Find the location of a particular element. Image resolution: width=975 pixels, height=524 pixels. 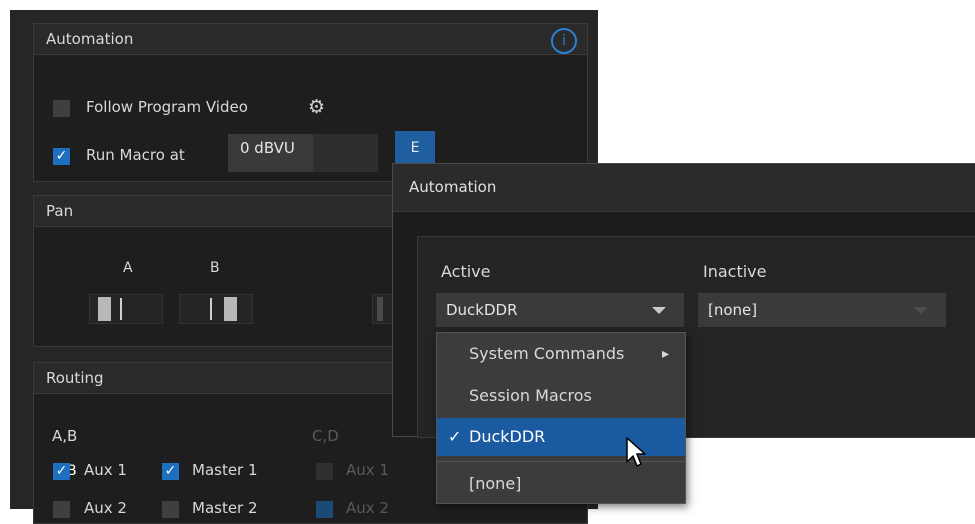

routing-group-cd: C,D is located at coordinates (325, 436).